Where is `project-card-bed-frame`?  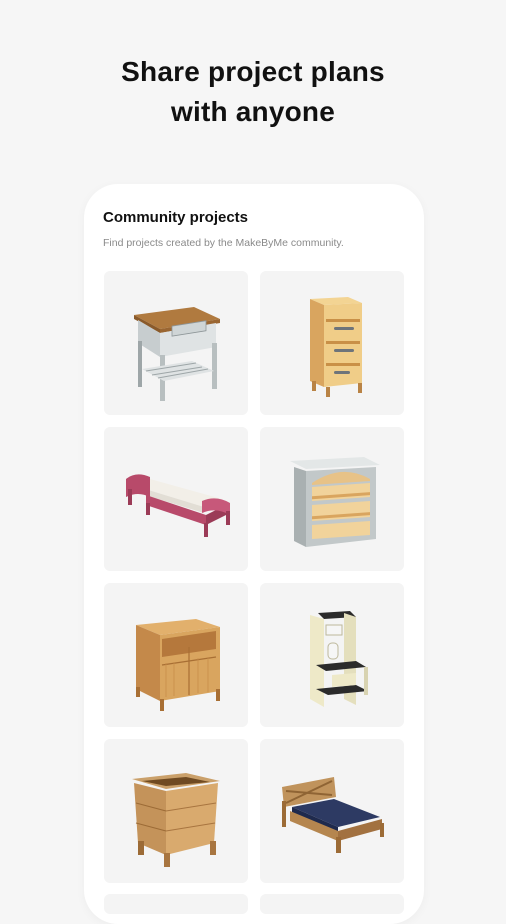
project-card-bed-frame is located at coordinates (332, 811).